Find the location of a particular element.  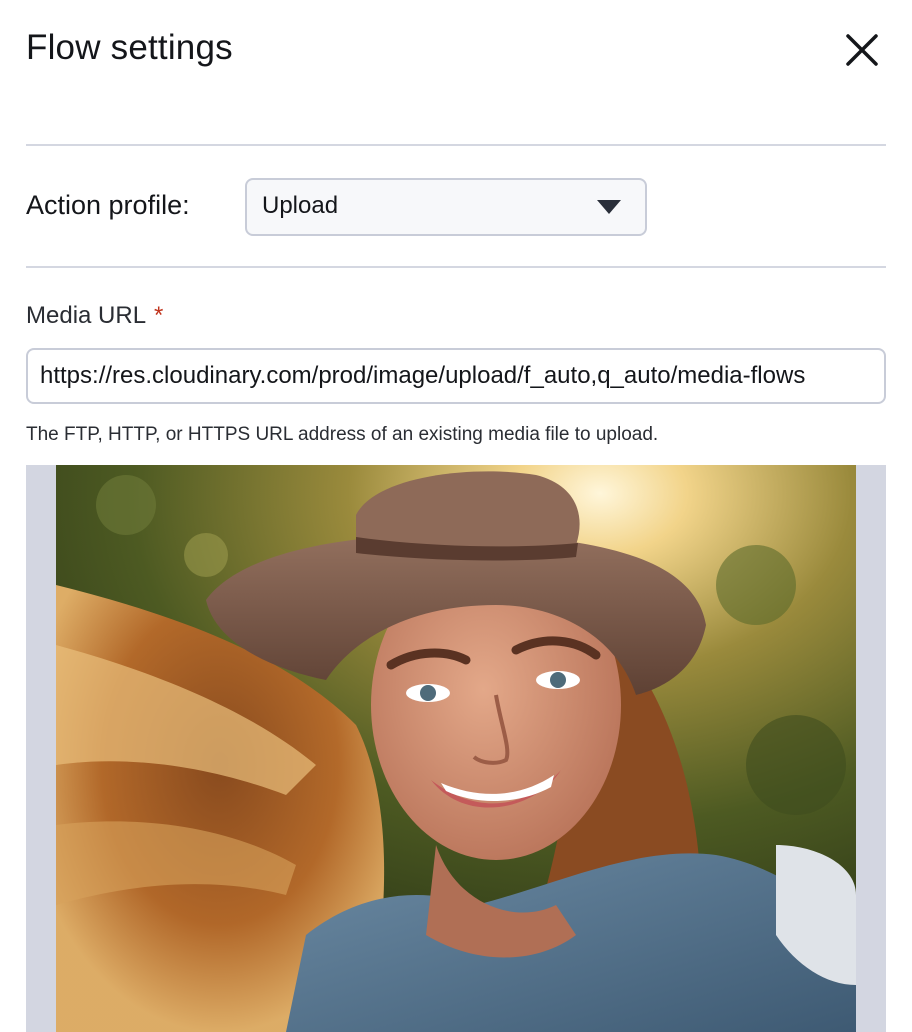

profile-divider is located at coordinates (456, 267).